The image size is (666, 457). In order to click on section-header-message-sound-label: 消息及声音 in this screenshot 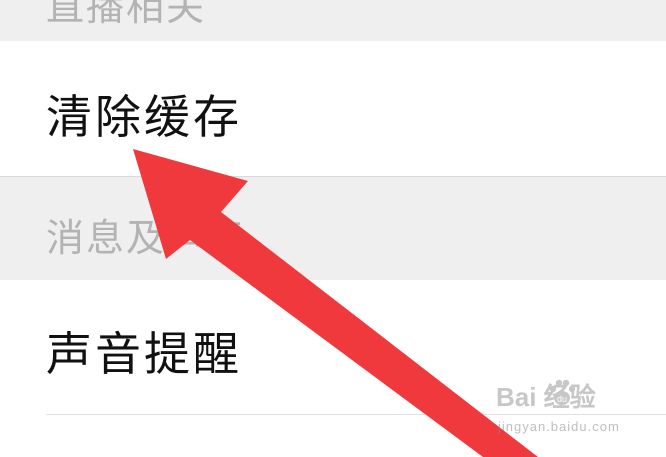, I will do `click(146, 238)`.